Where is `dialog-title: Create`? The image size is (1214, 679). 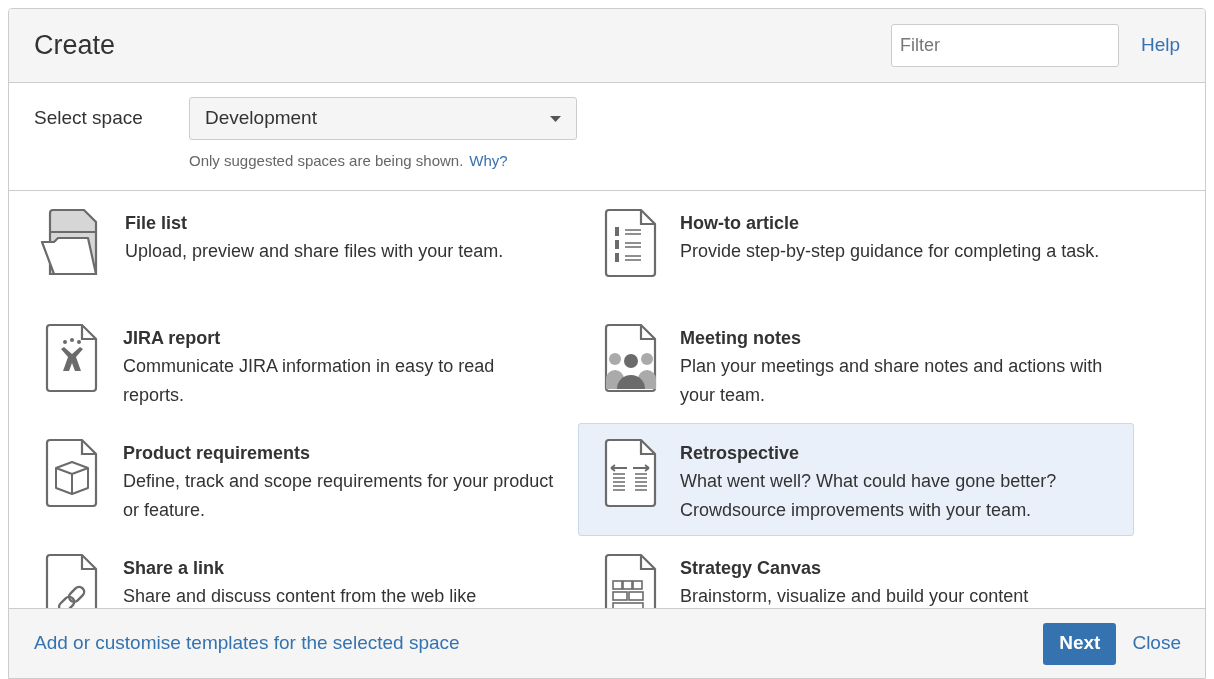 dialog-title: Create is located at coordinates (75, 46).